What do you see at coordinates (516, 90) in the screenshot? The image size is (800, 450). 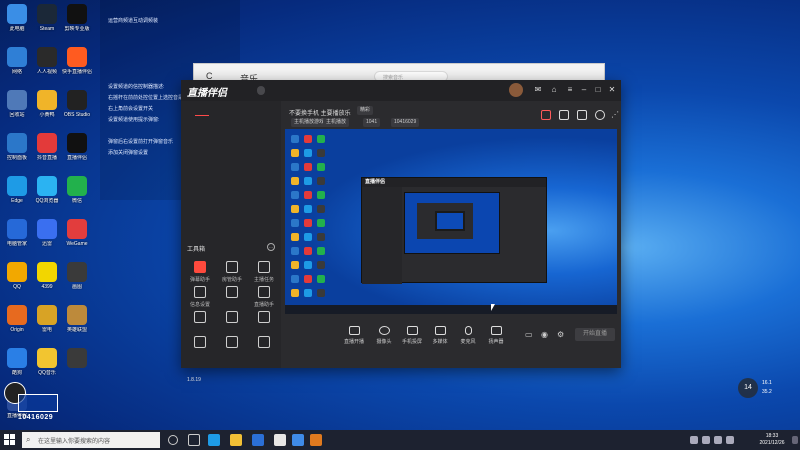 I see `avatar` at bounding box center [516, 90].